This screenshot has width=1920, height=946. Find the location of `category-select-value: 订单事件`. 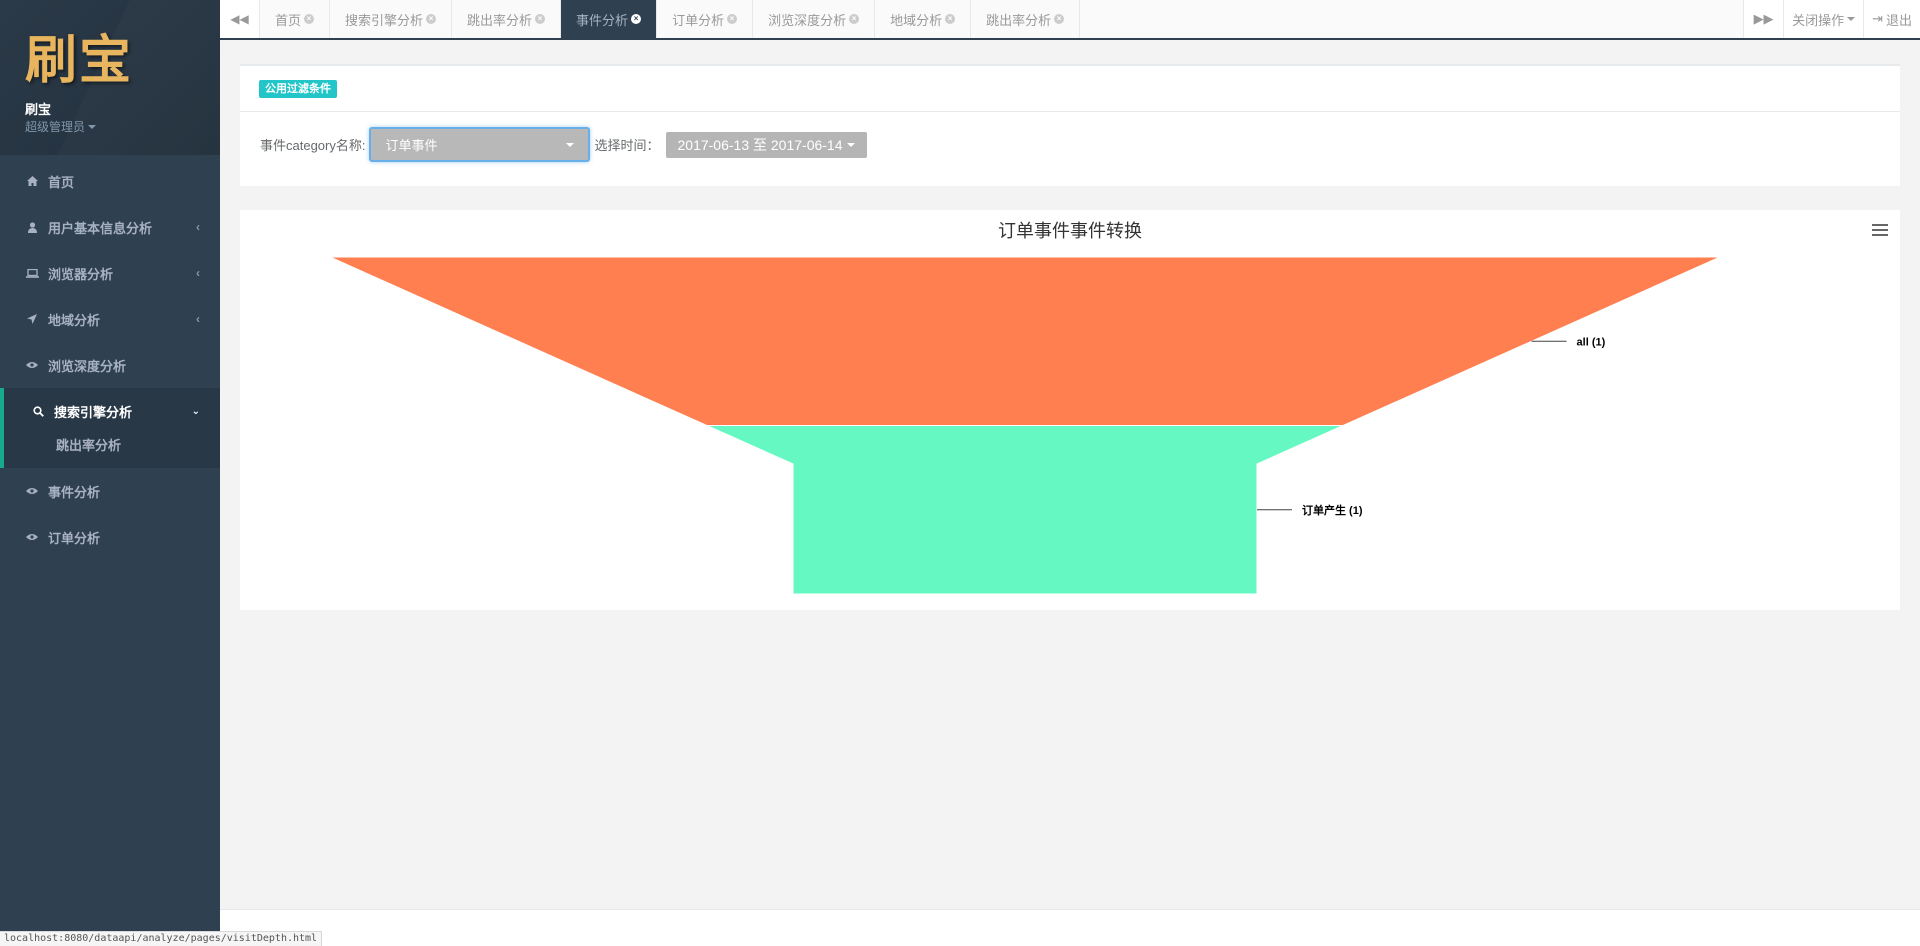

category-select-value: 订单事件 is located at coordinates (411, 145).